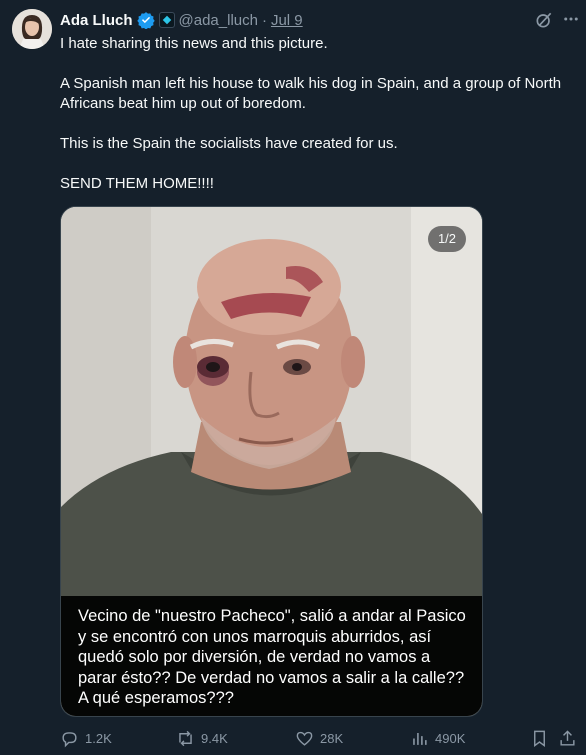 Image resolution: width=586 pixels, height=755 pixels. Describe the element at coordinates (185, 738) in the screenshot. I see `repost-icon` at that location.